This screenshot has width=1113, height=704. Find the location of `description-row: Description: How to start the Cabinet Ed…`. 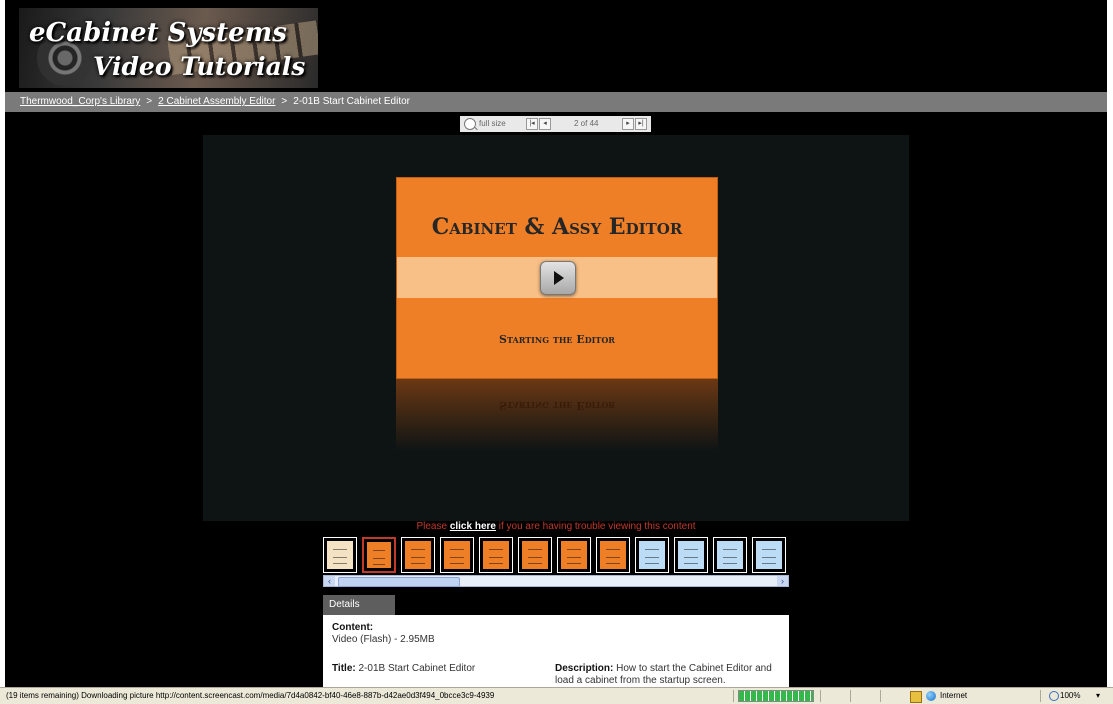

description-row: Description: How to start the Cabinet Ed… is located at coordinates (669, 675).